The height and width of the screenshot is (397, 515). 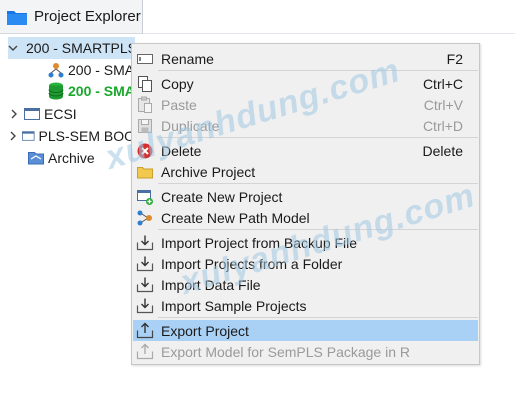 What do you see at coordinates (187, 58) in the screenshot?
I see `menu-item-label: Rename` at bounding box center [187, 58].